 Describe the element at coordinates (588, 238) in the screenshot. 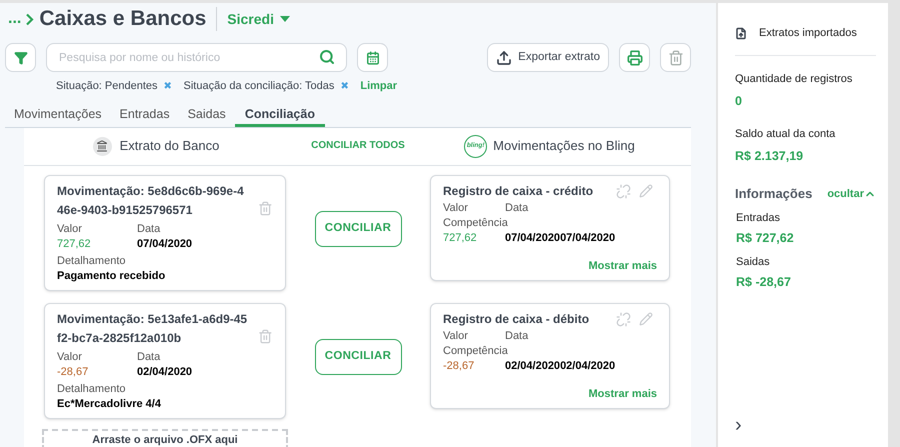

I see `entry-competence: 07/04/2020` at that location.